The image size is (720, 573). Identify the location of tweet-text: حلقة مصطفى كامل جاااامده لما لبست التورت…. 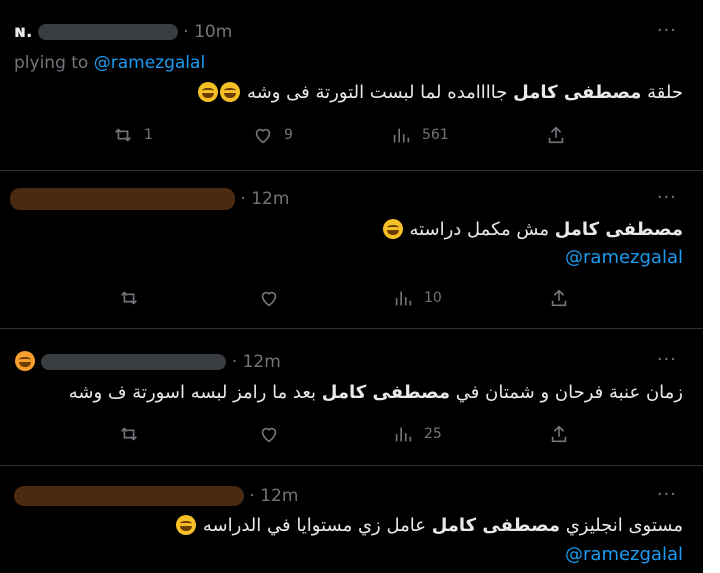
(440, 92).